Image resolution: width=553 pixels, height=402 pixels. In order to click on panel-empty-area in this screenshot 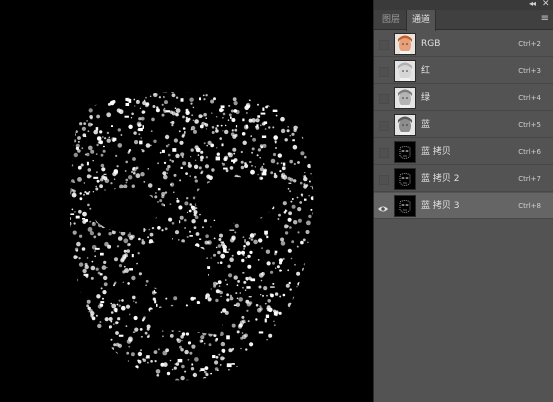, I will do `click(463, 312)`.